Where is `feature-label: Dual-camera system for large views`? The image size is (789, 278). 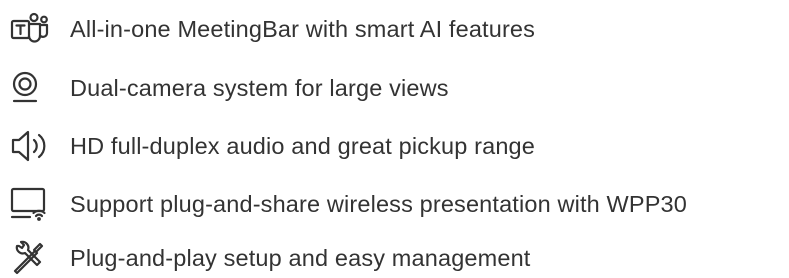 feature-label: Dual-camera system for large views is located at coordinates (259, 87).